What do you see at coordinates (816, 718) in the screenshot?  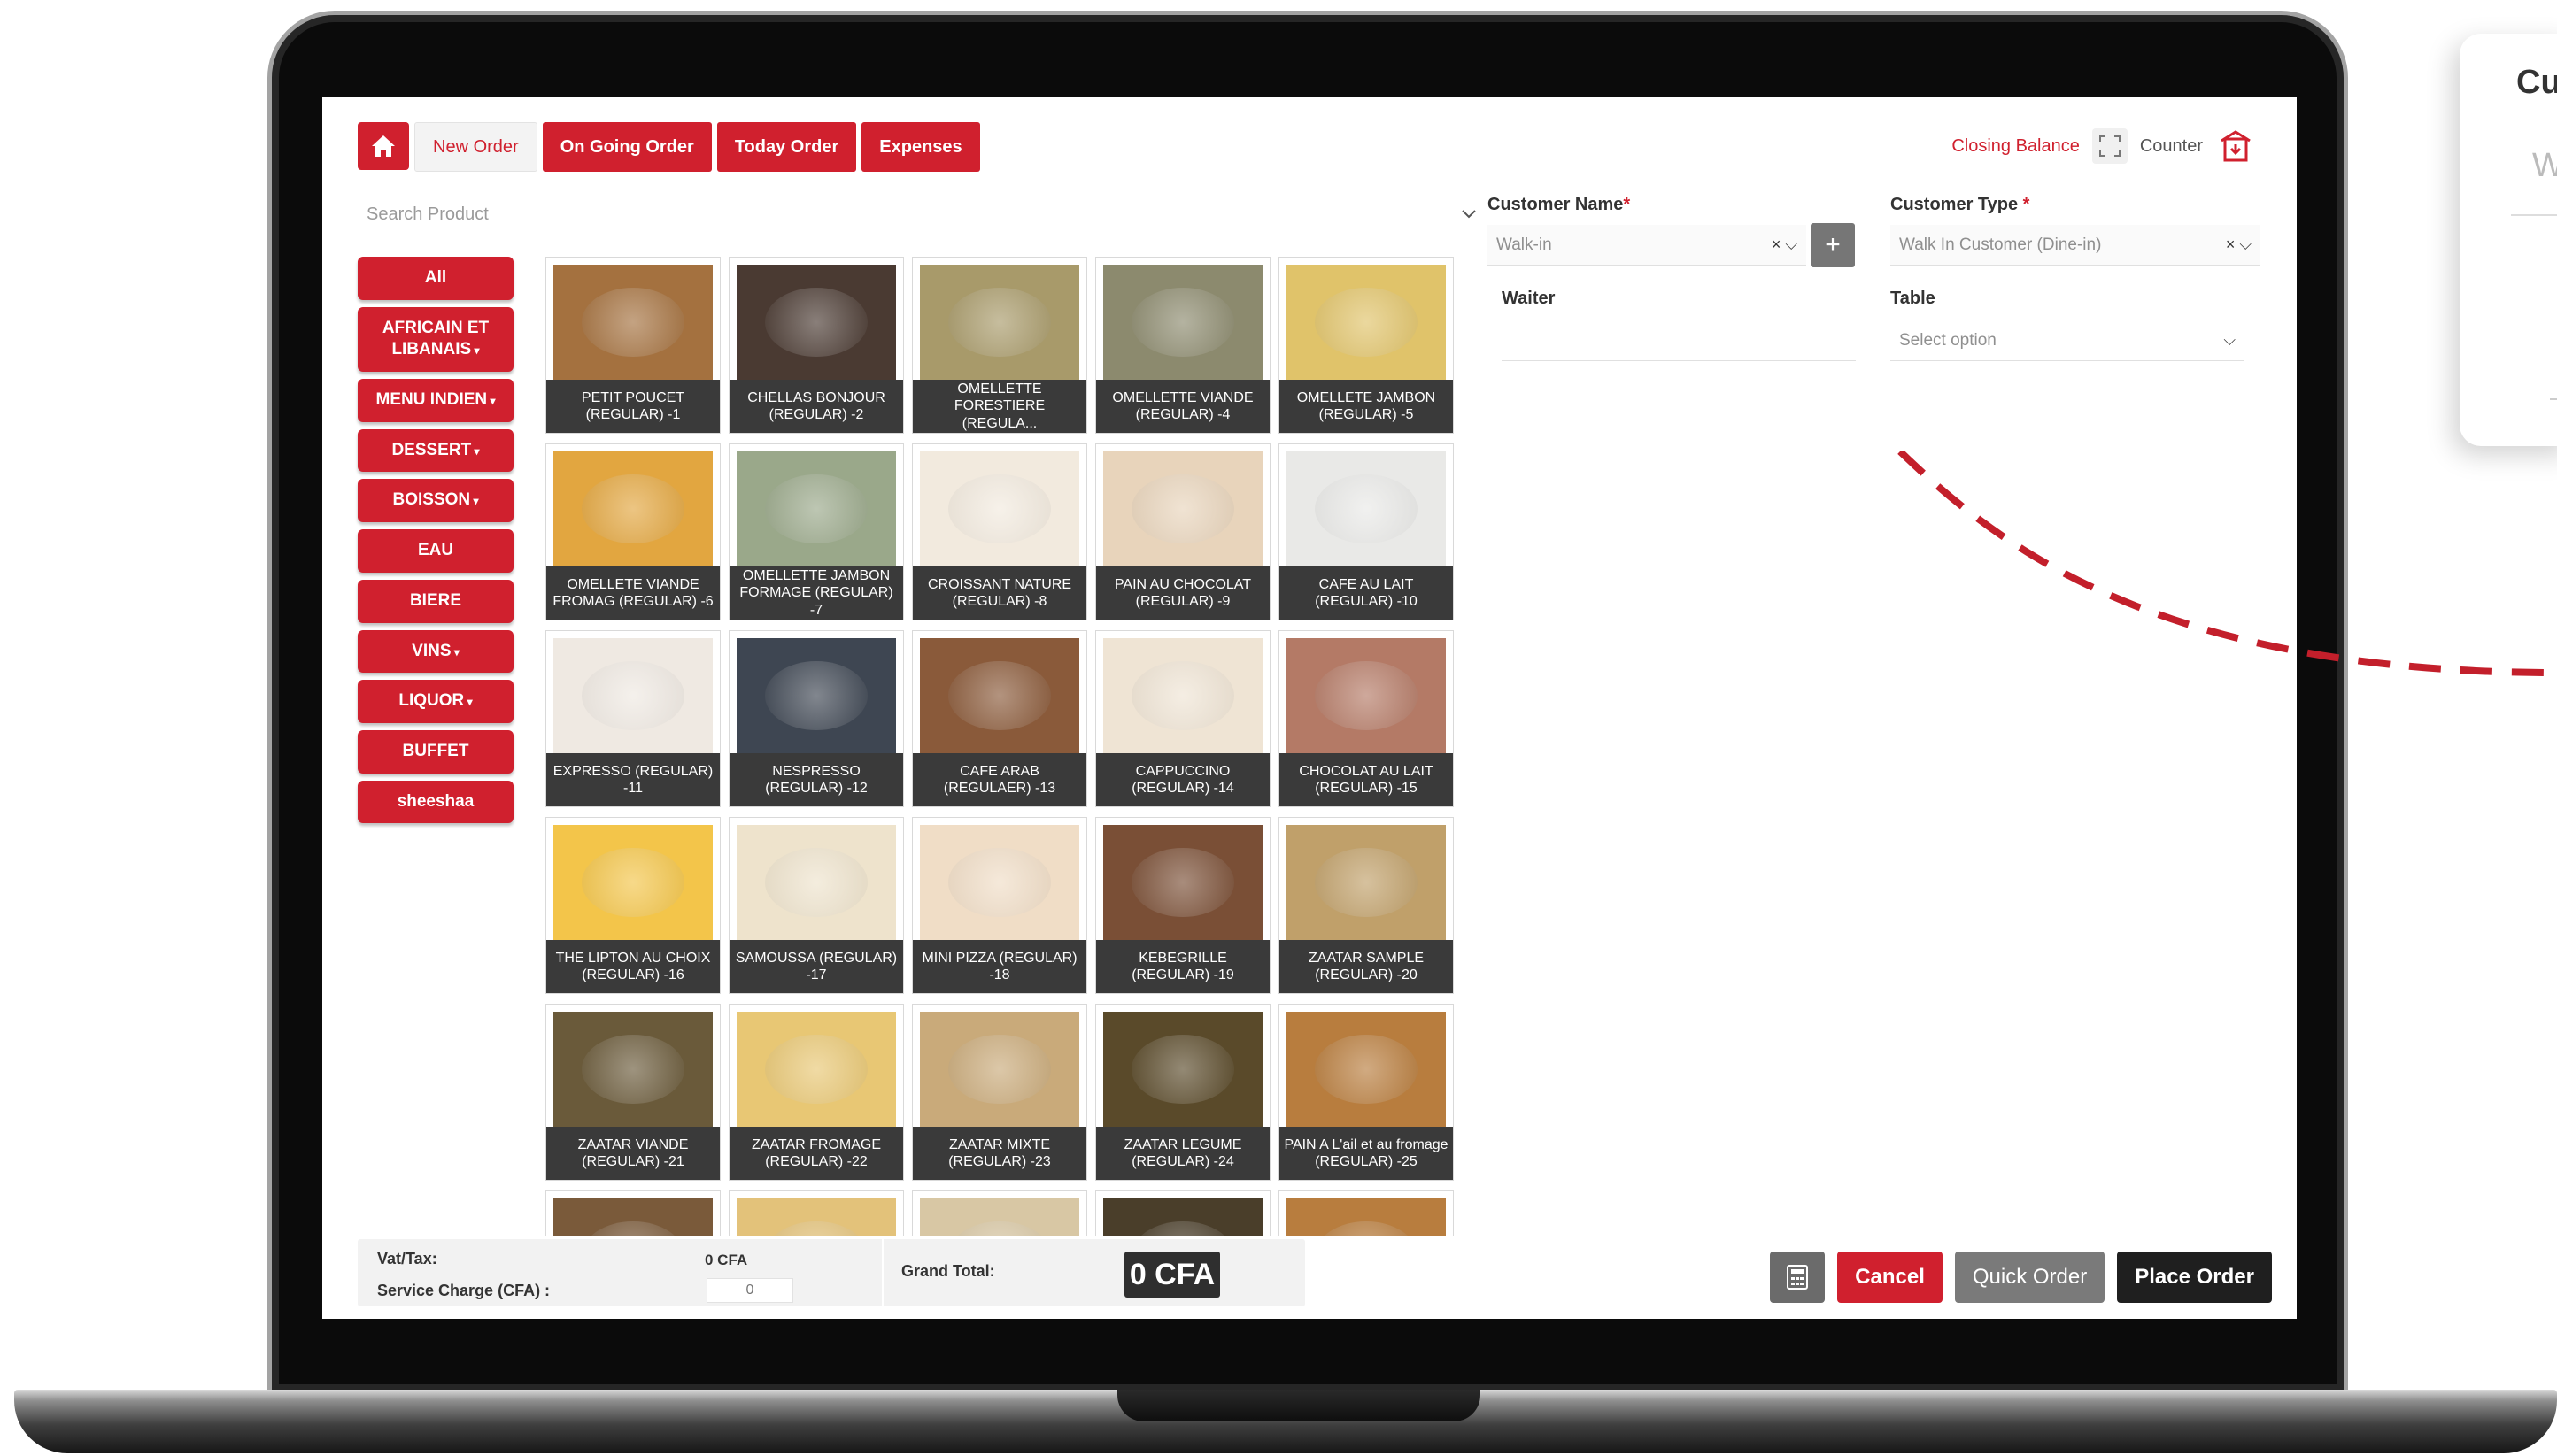 I see `product-card: NESPRESSO (REGULAR) -12` at bounding box center [816, 718].